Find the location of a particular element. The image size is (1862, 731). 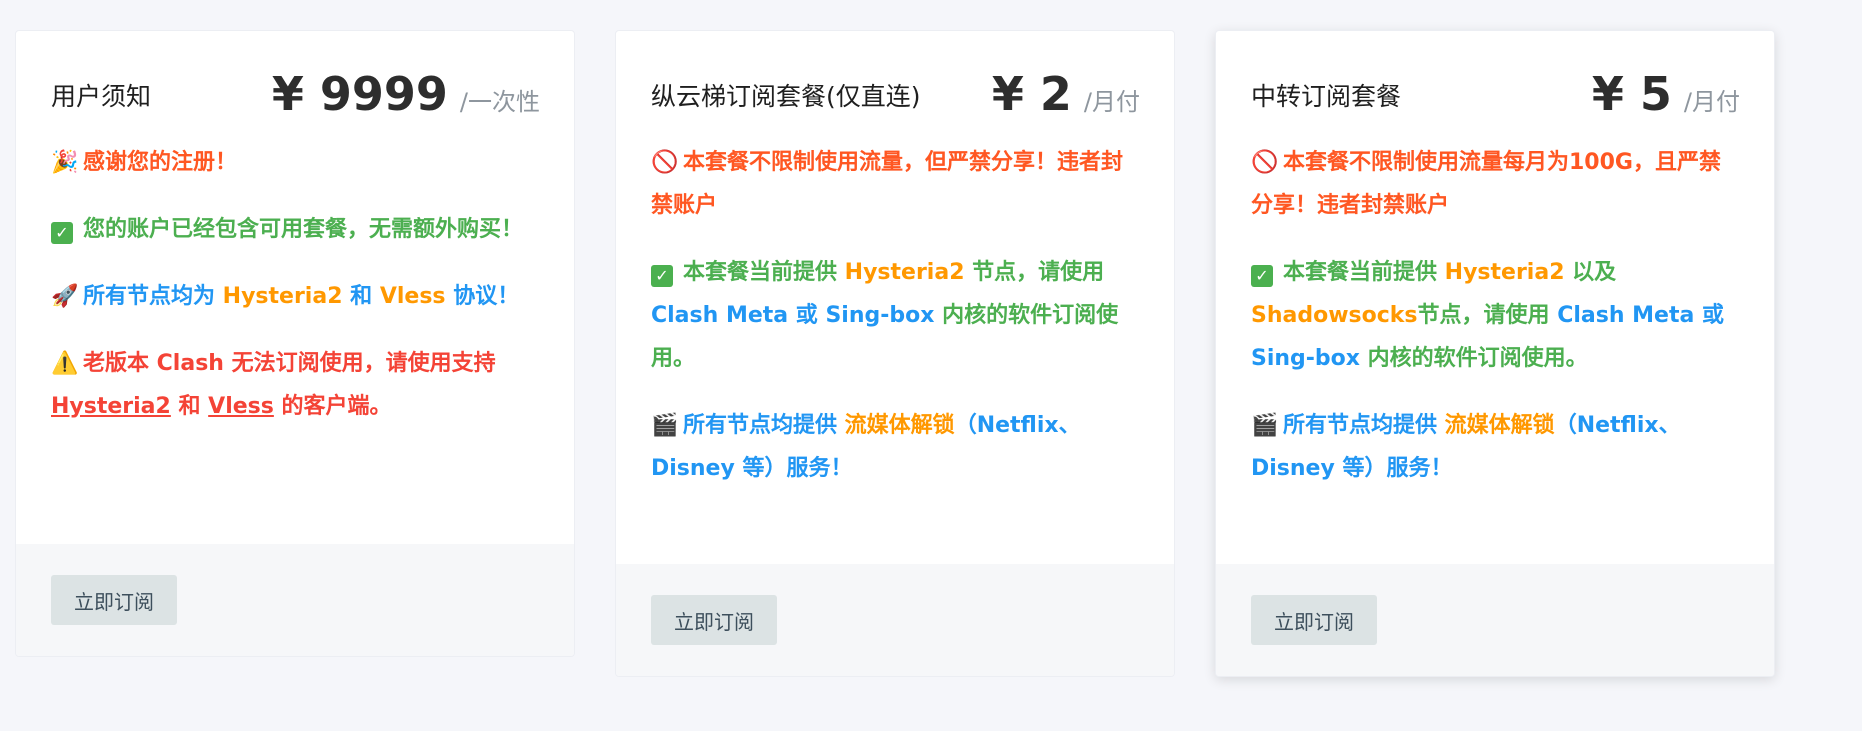

plan-line-traffic: 🚫 本套餐不限制使用流量，但严禁分享！违者封禁账户 is located at coordinates (895, 184).